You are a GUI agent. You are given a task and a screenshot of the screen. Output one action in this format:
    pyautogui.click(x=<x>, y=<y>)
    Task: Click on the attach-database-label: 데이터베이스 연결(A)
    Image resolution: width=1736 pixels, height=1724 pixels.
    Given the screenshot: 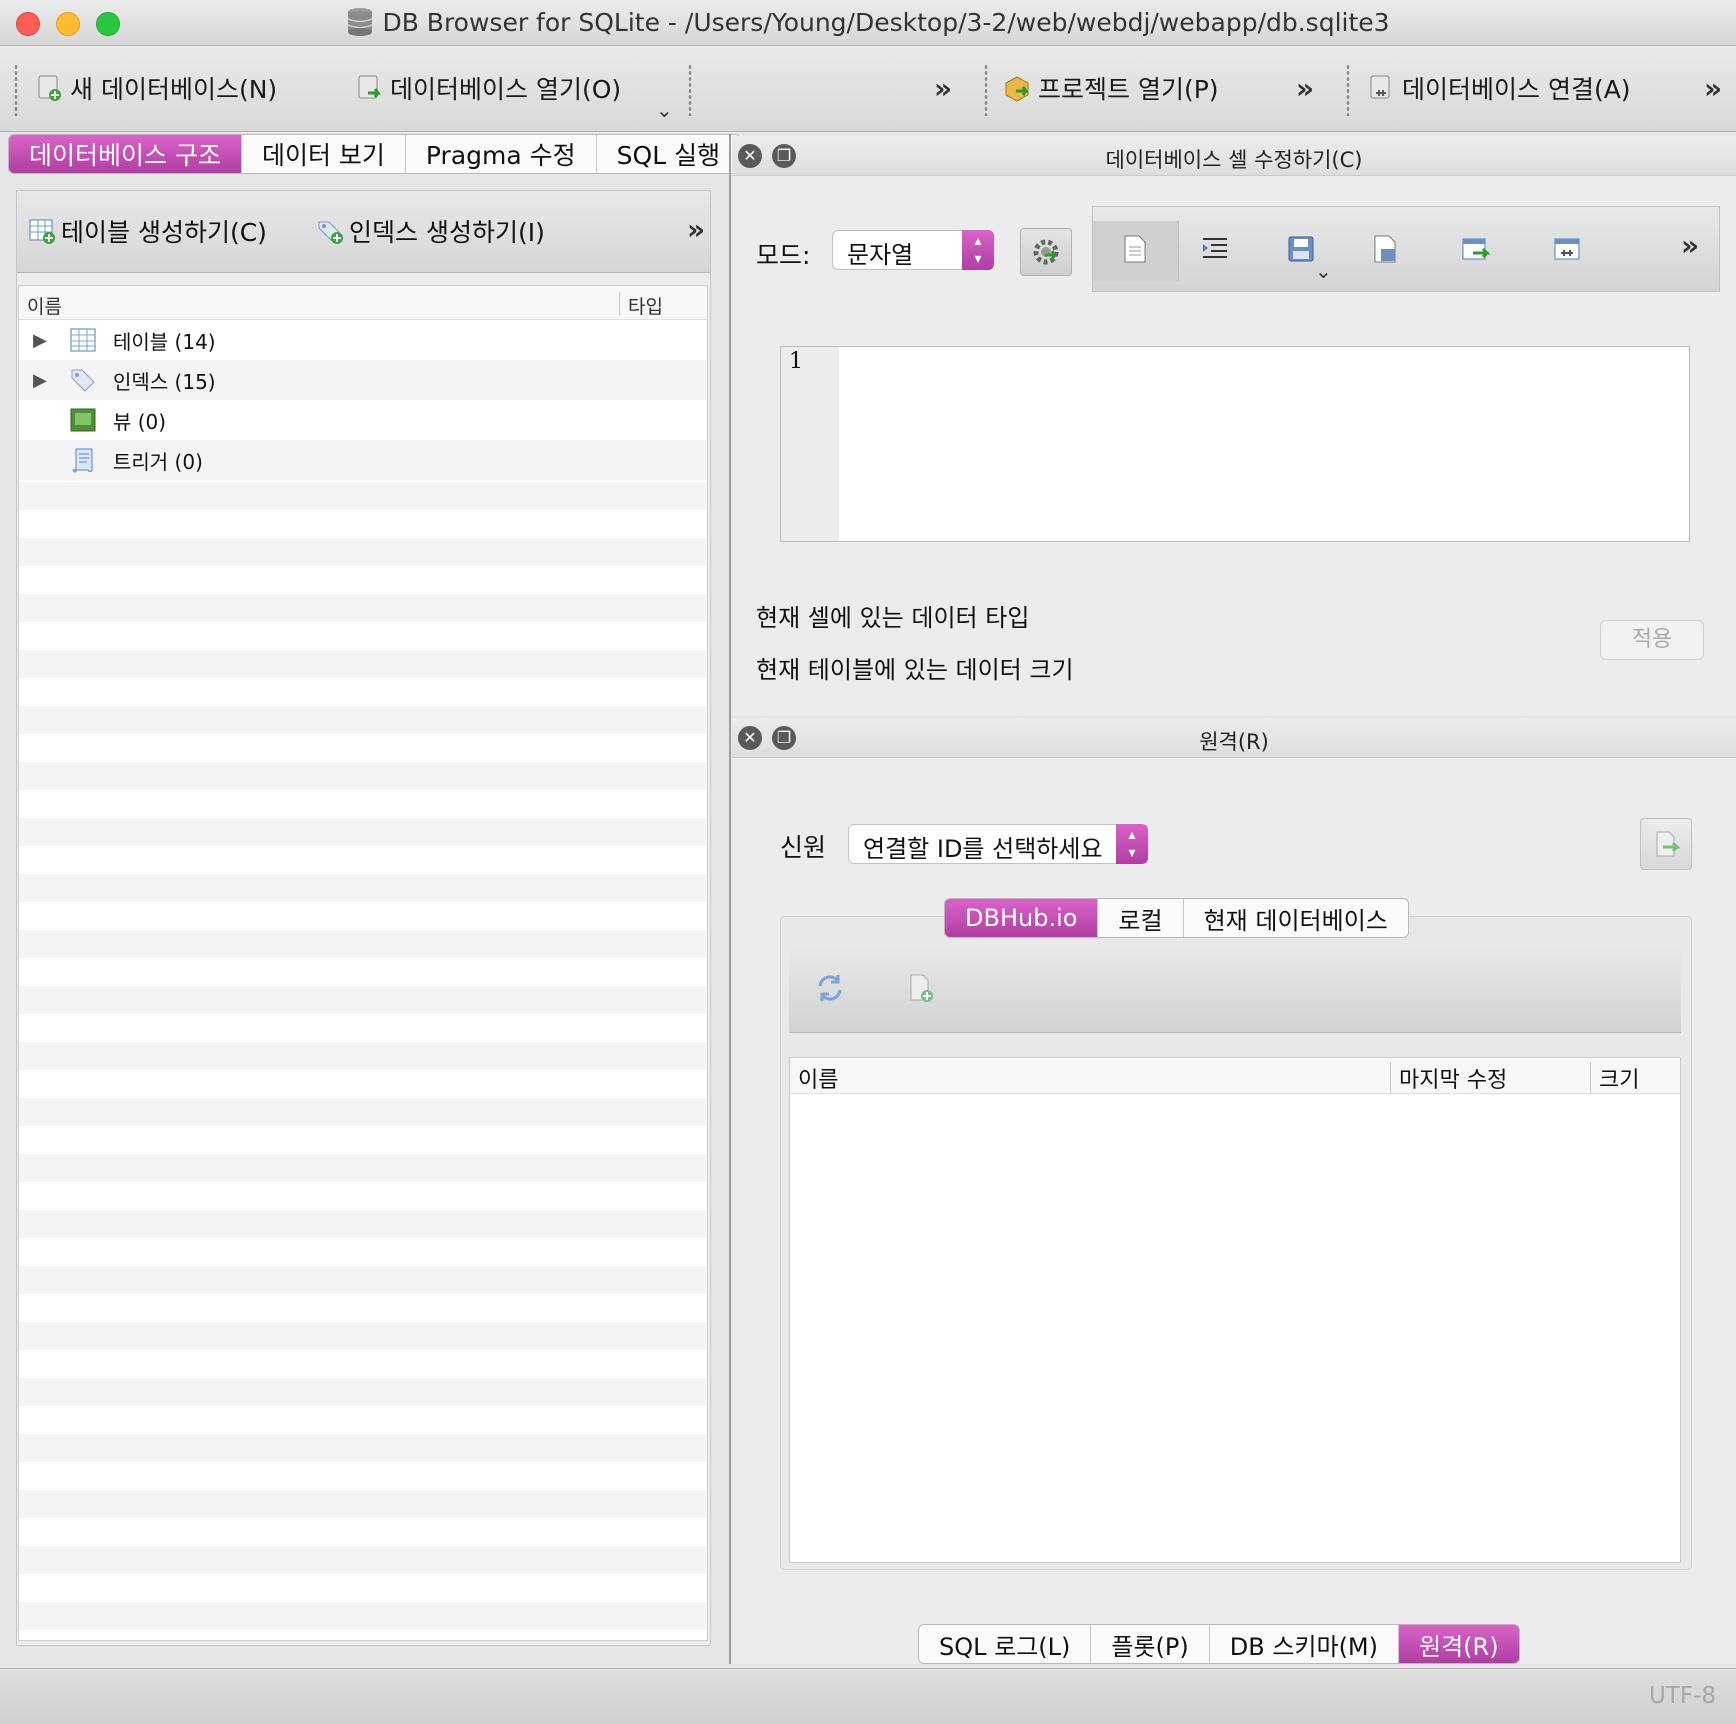 What is the action you would take?
    pyautogui.click(x=1516, y=89)
    